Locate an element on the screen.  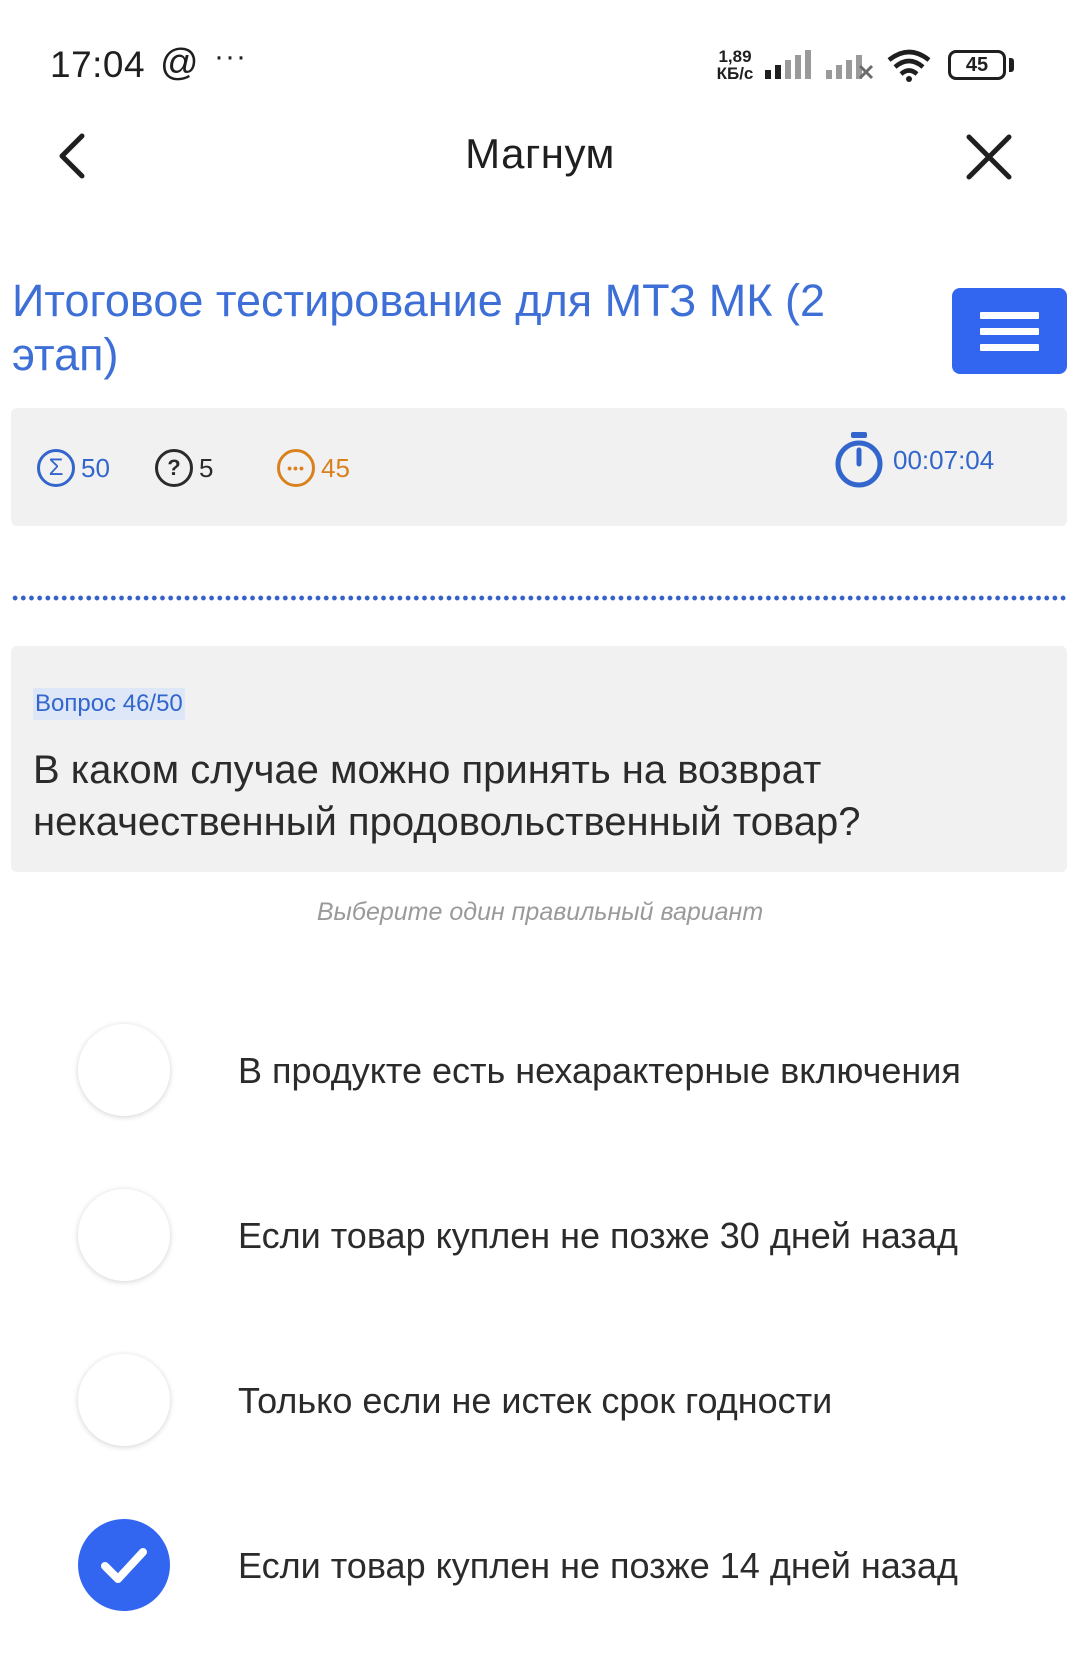
stat-answered-questions: ? 5 is located at coordinates (184, 468).